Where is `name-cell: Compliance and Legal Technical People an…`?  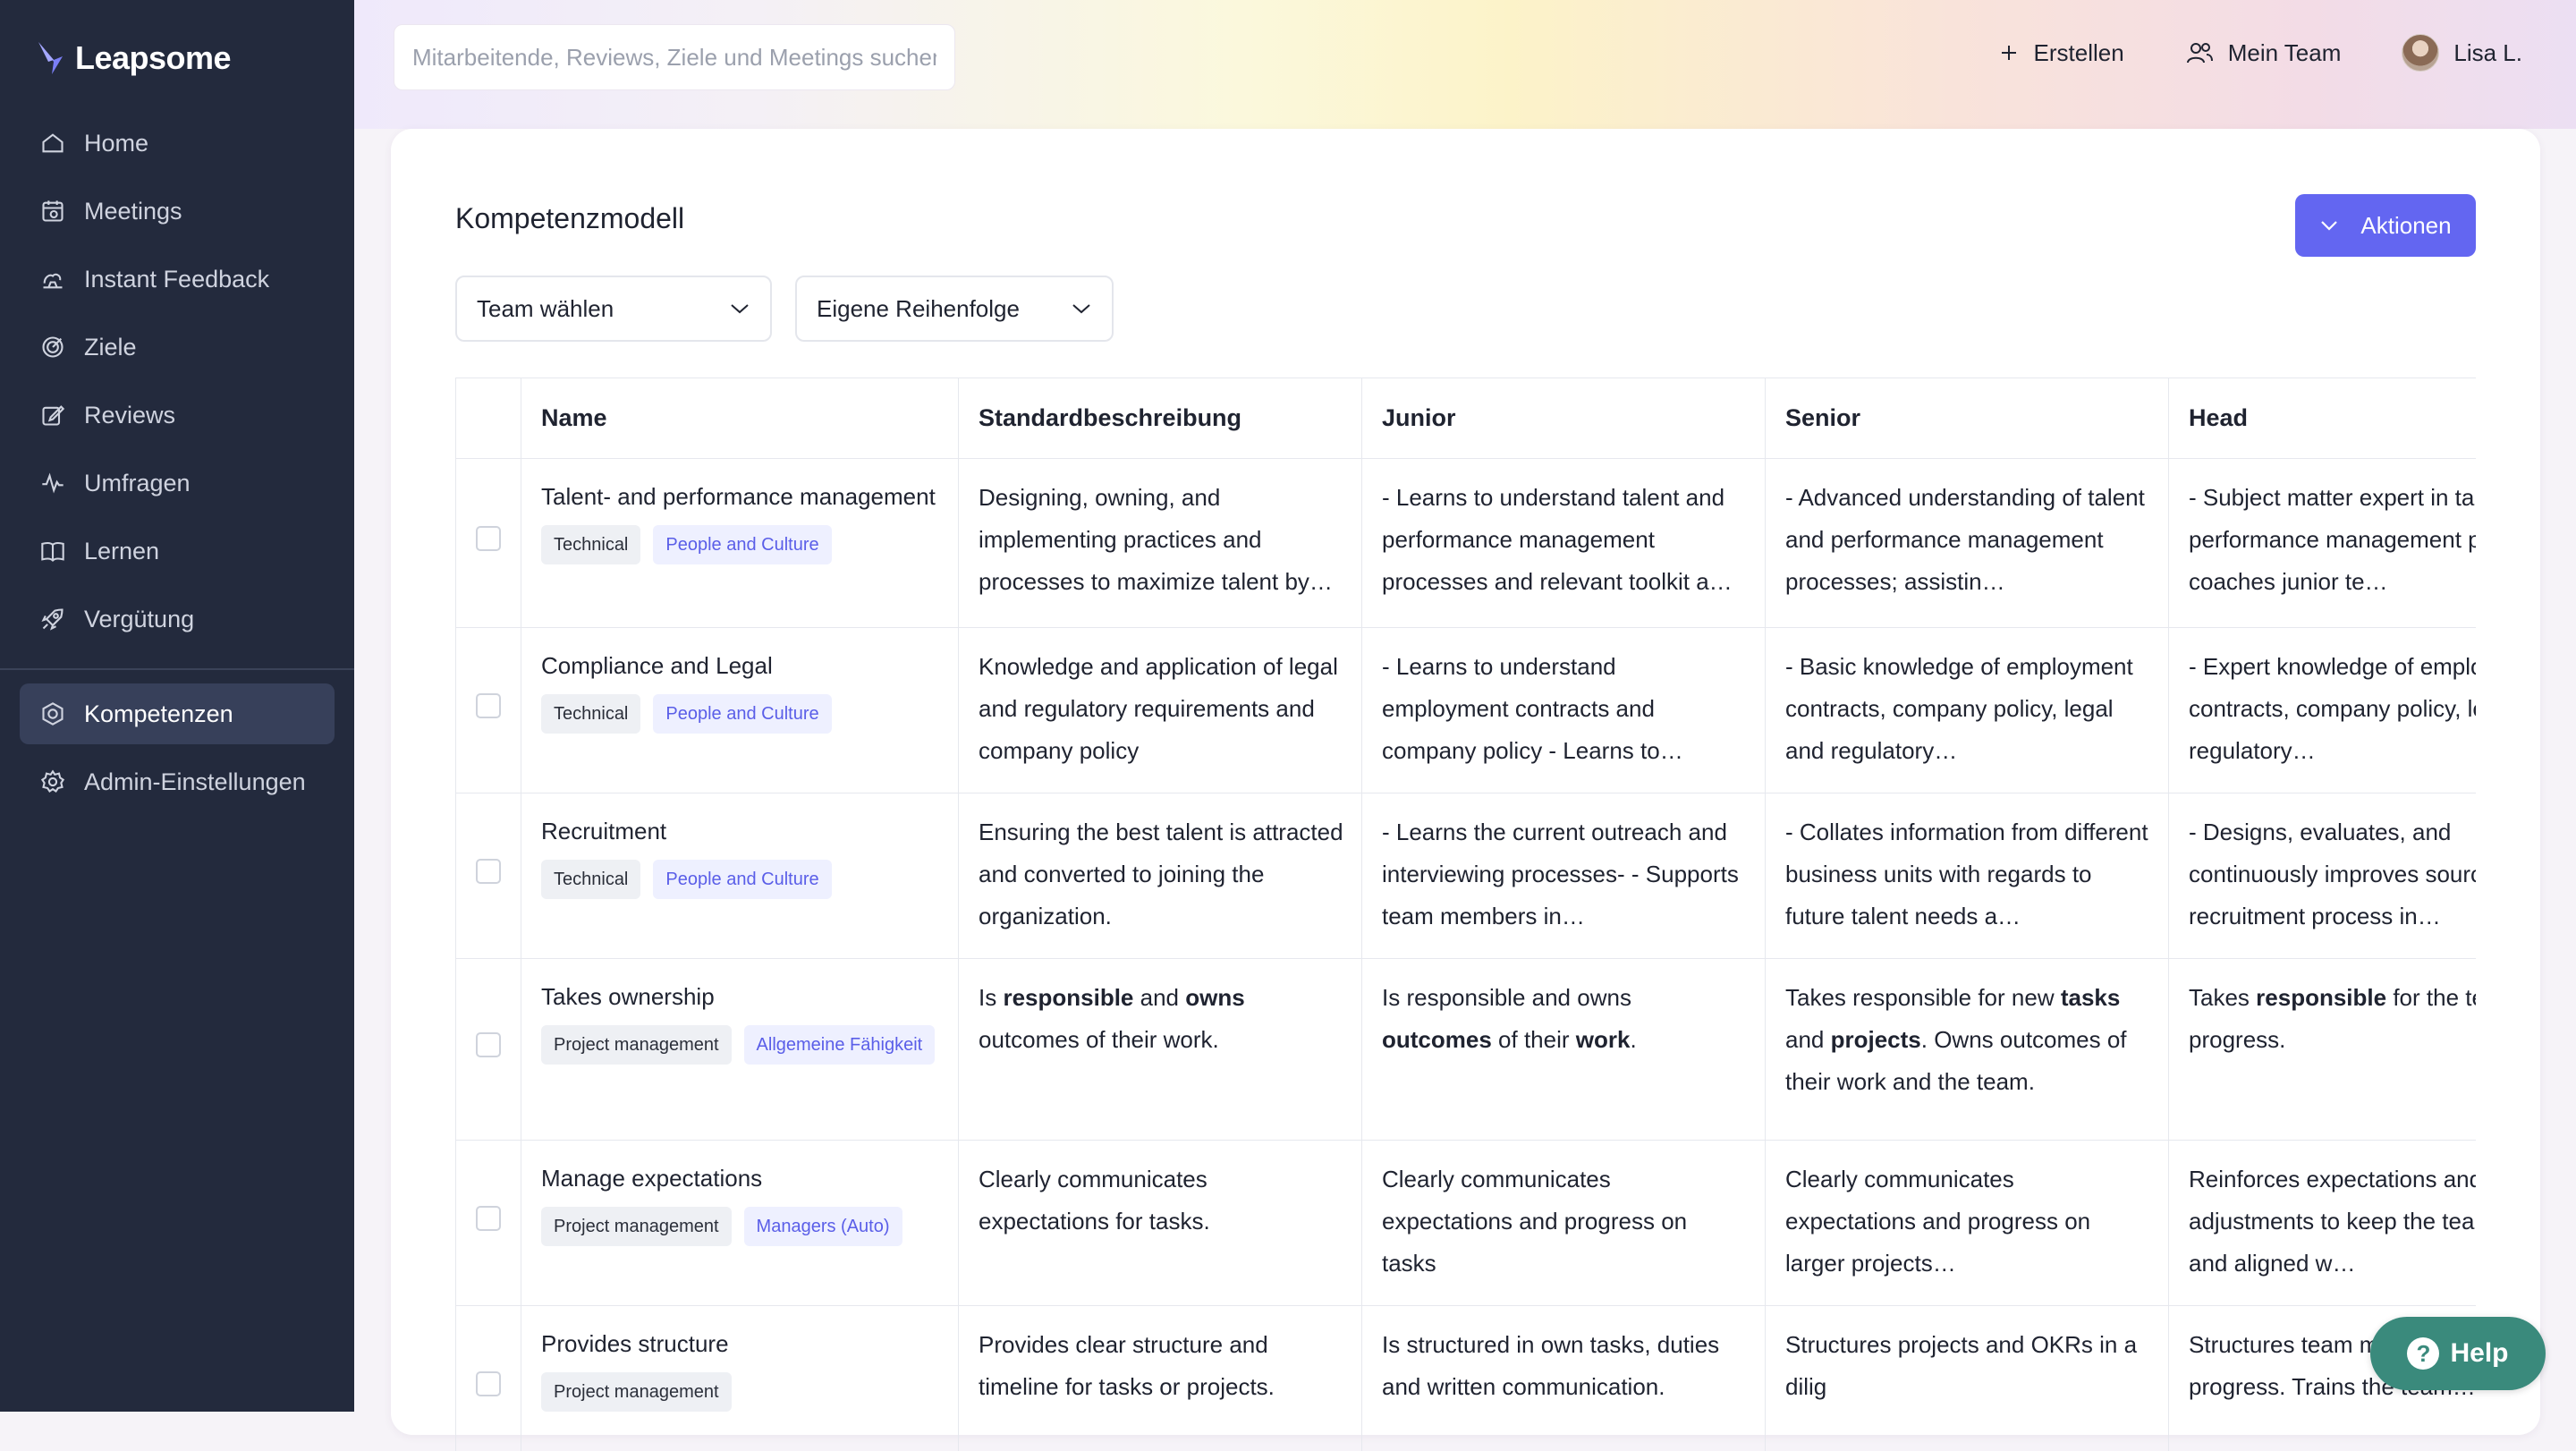
name-cell: Compliance and Legal Technical People an… is located at coordinates (740, 710).